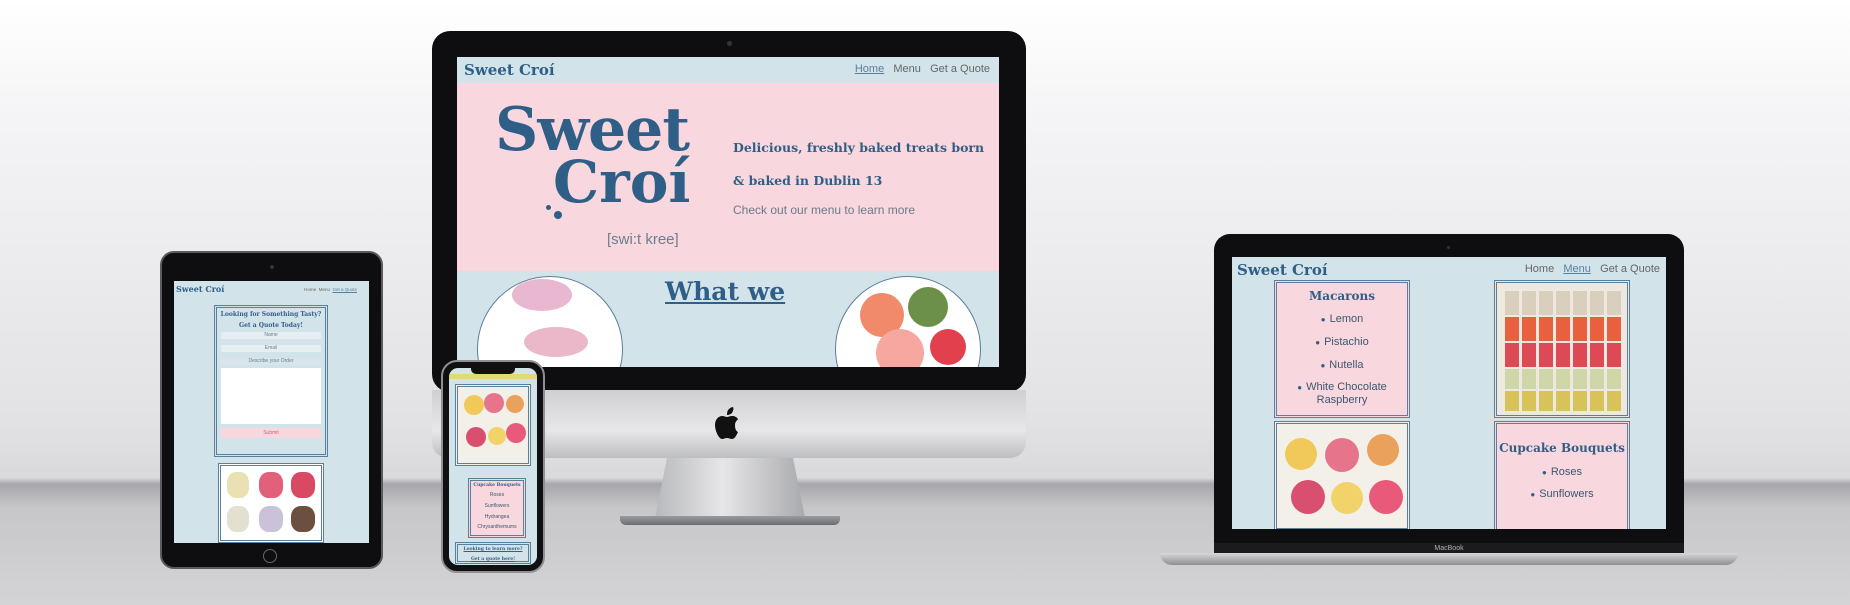 The height and width of the screenshot is (605, 1850). What do you see at coordinates (1342, 319) in the screenshot?
I see `menu-item: Lemon` at bounding box center [1342, 319].